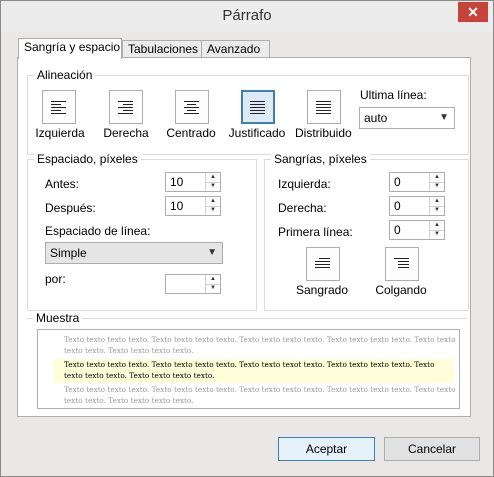 Image resolution: width=494 pixels, height=477 pixels. What do you see at coordinates (432, 449) in the screenshot?
I see `cancel-button: Cancelar` at bounding box center [432, 449].